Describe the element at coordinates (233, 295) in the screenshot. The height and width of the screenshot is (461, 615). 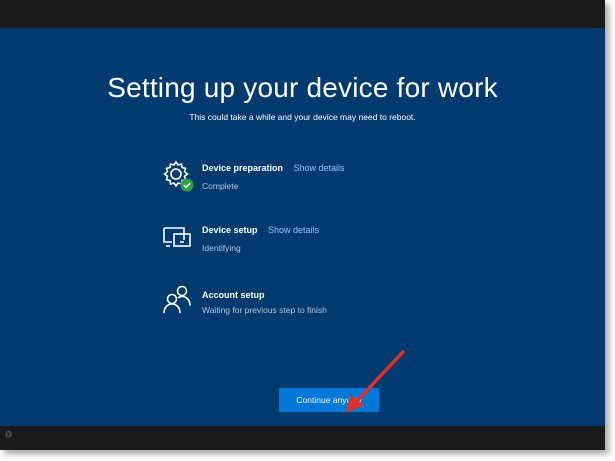
I see `step-title: Account setup` at that location.